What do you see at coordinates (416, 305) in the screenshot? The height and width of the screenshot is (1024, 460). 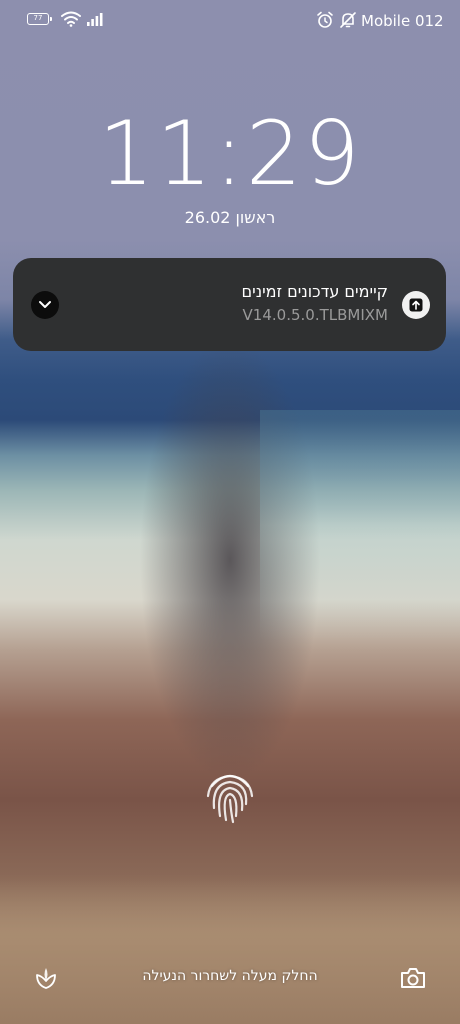 I see `upload-icon` at bounding box center [416, 305].